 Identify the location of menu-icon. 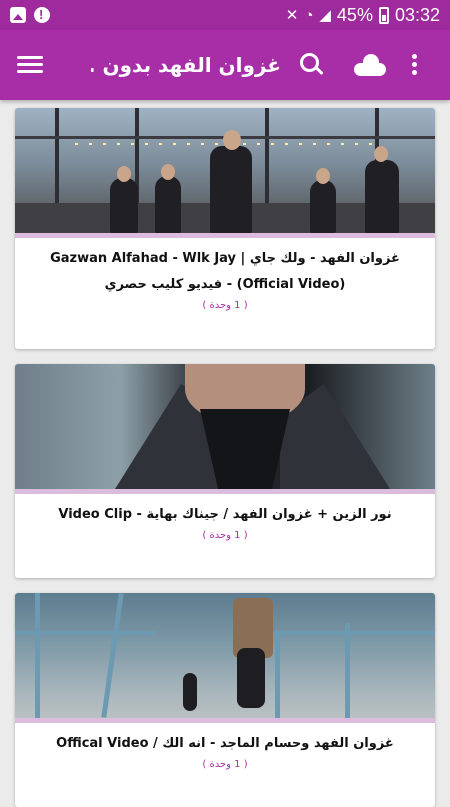
(30, 65).